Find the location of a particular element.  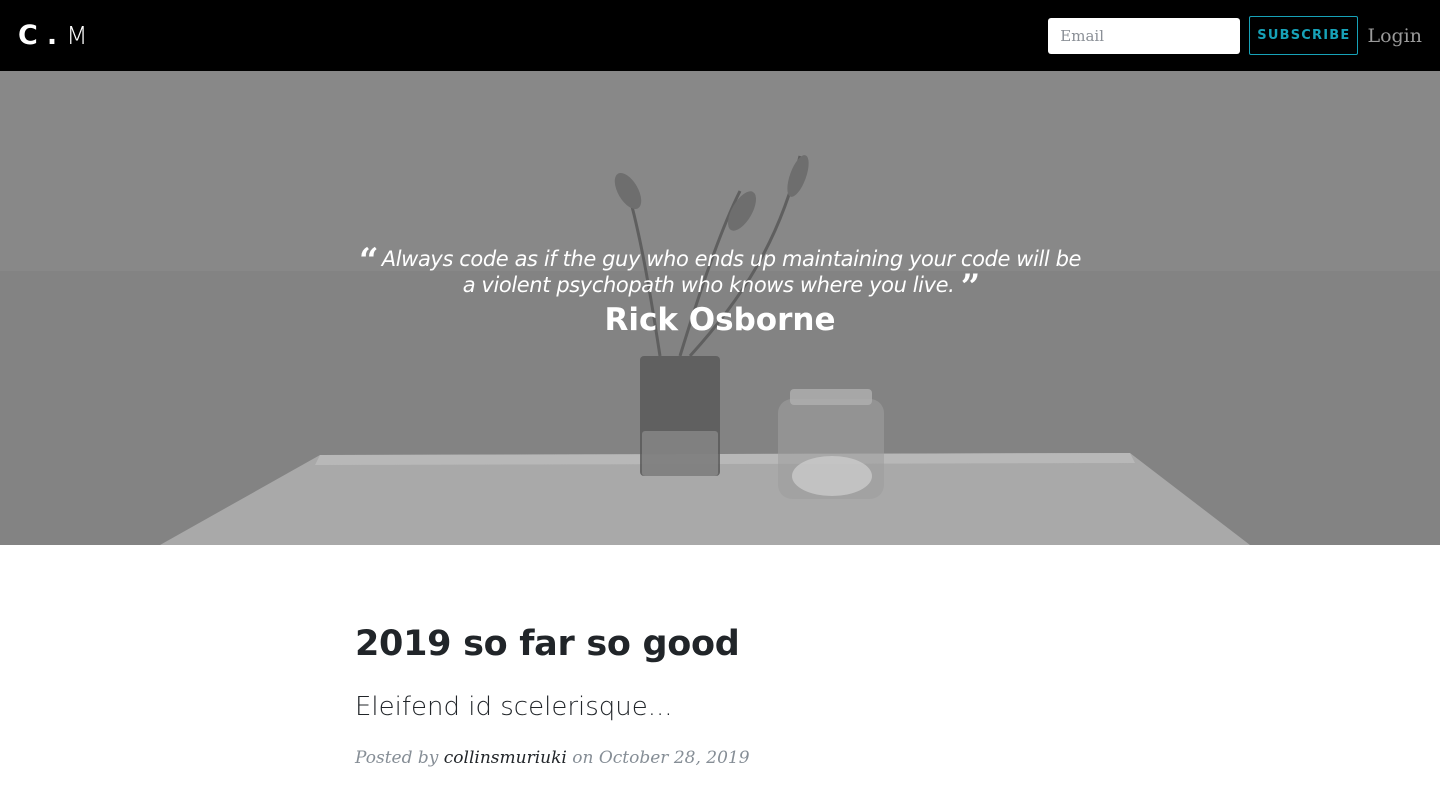

site-logo: C . M is located at coordinates (53, 35).